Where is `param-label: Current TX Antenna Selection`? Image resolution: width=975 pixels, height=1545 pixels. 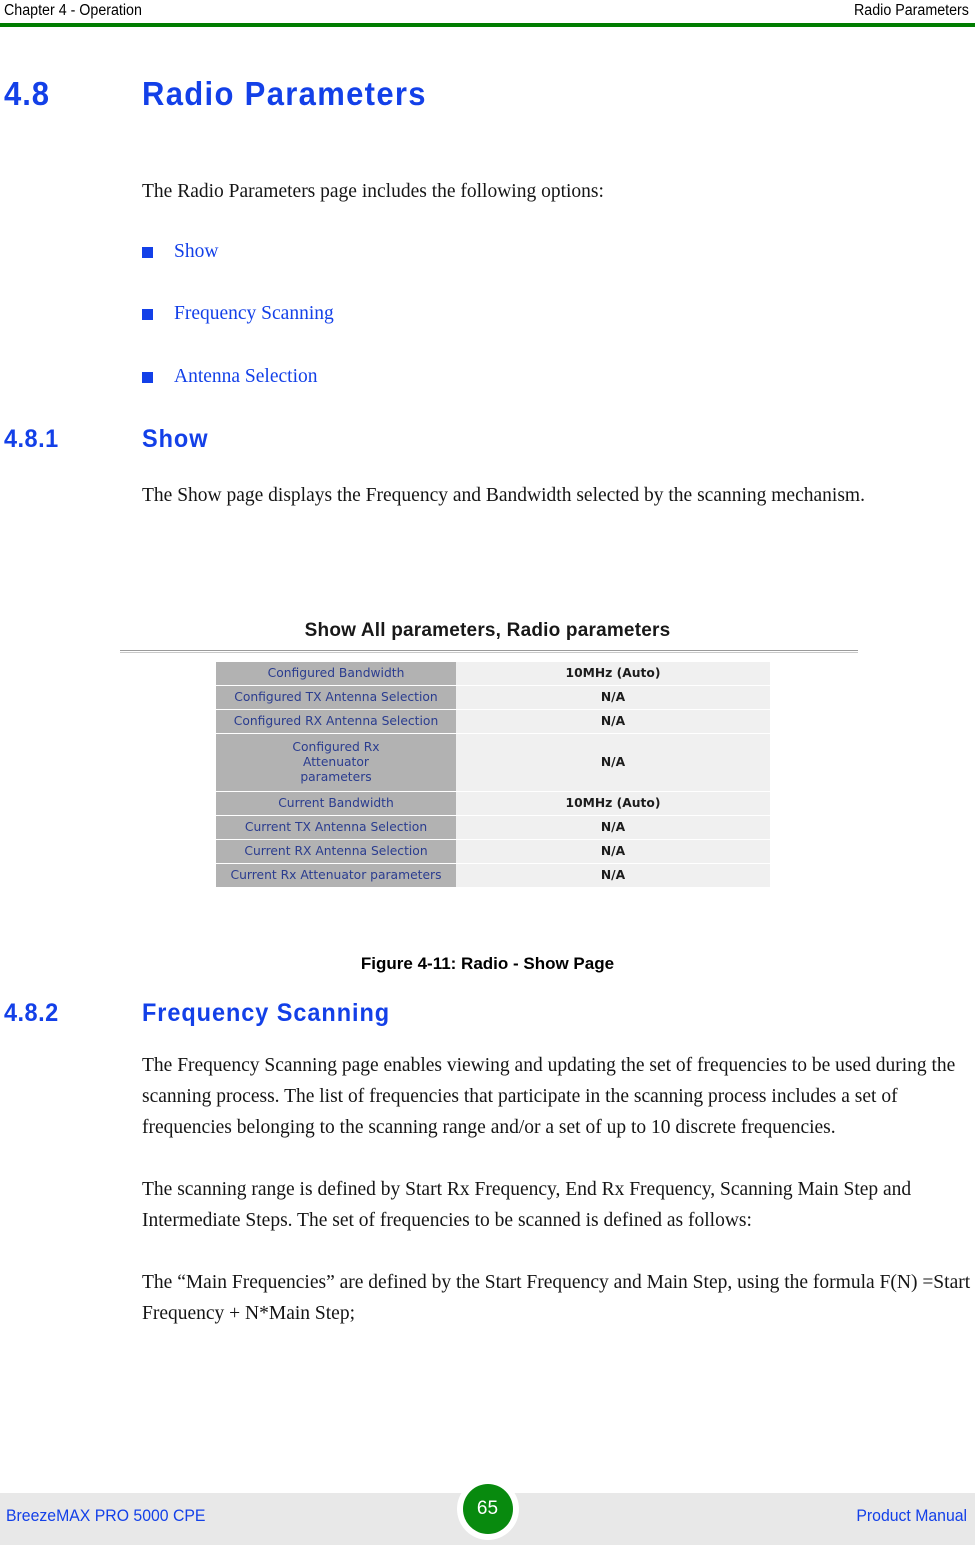
param-label: Current TX Antenna Selection is located at coordinates (336, 827).